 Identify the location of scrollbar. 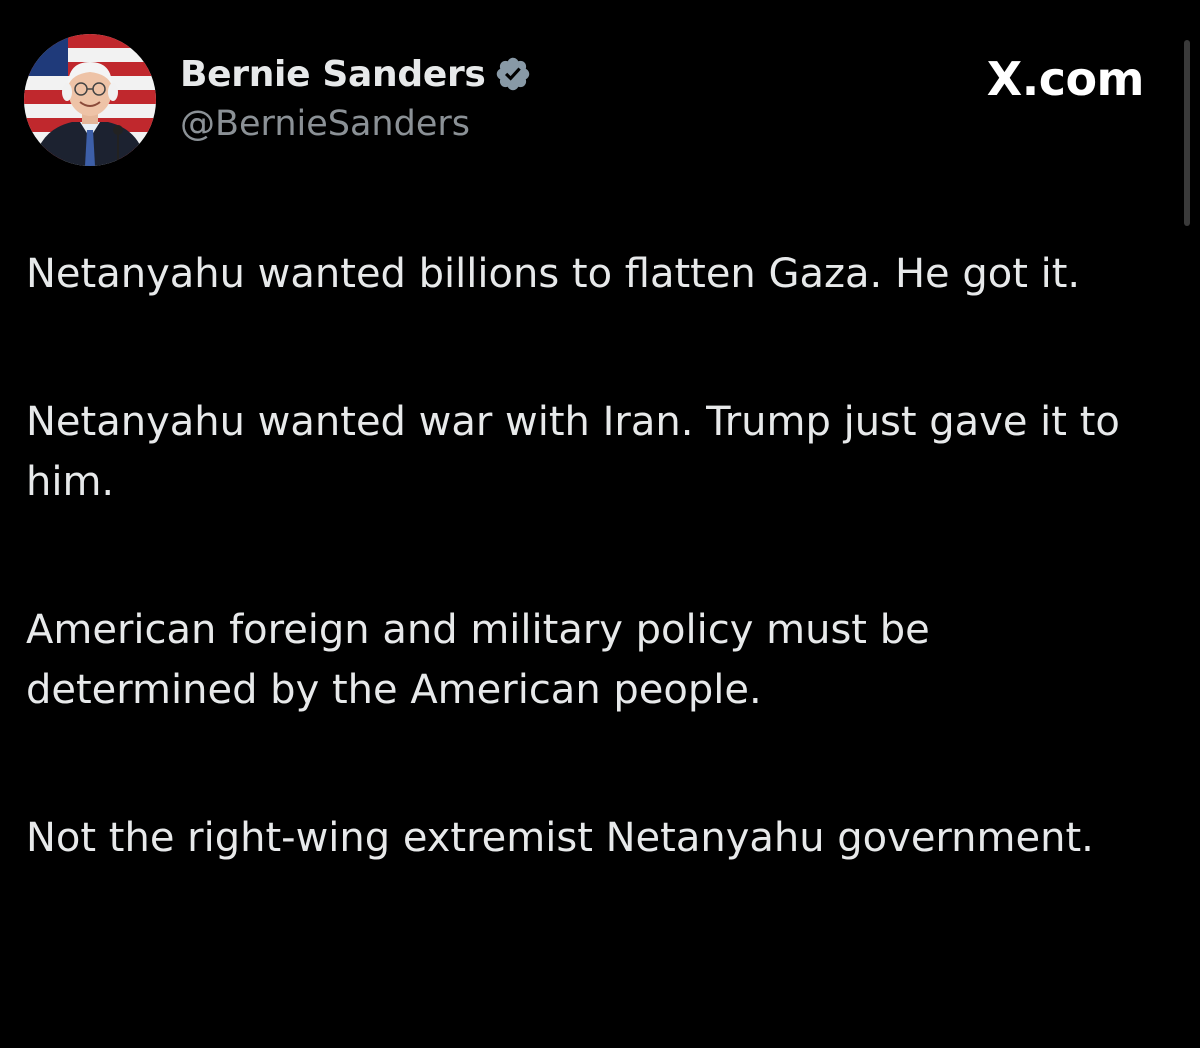
(1187, 133).